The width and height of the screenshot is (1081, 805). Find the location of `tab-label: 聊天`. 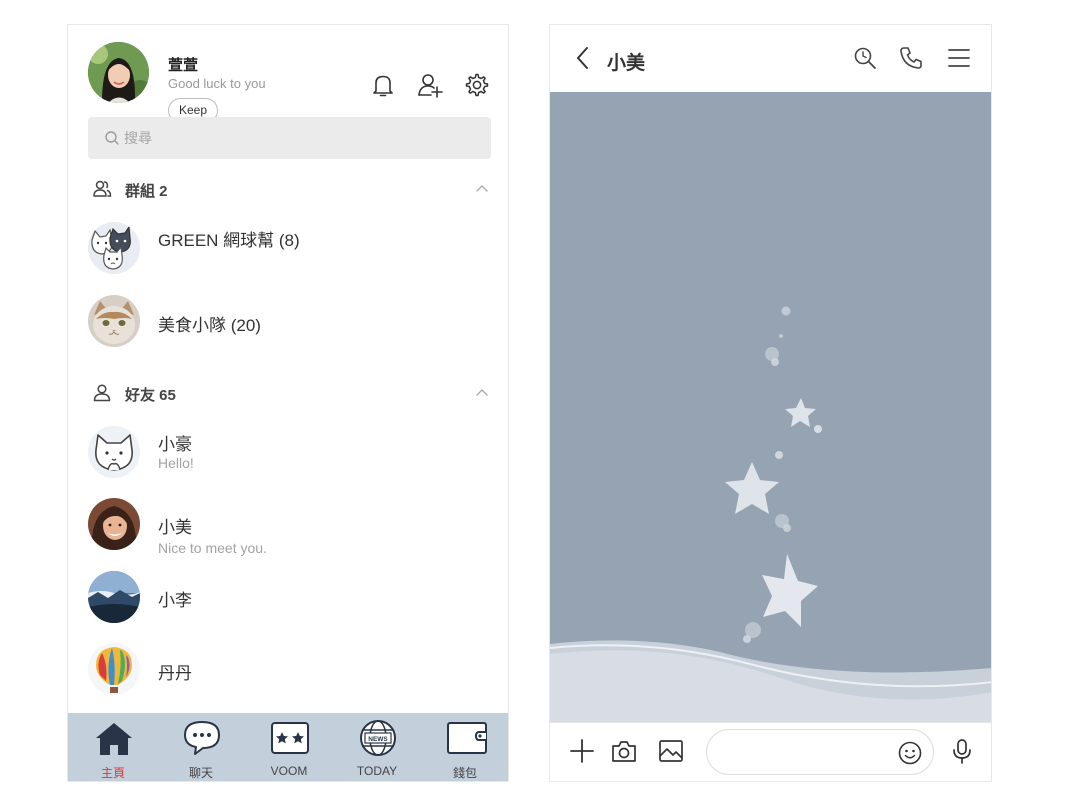

tab-label: 聊天 is located at coordinates (200, 773).